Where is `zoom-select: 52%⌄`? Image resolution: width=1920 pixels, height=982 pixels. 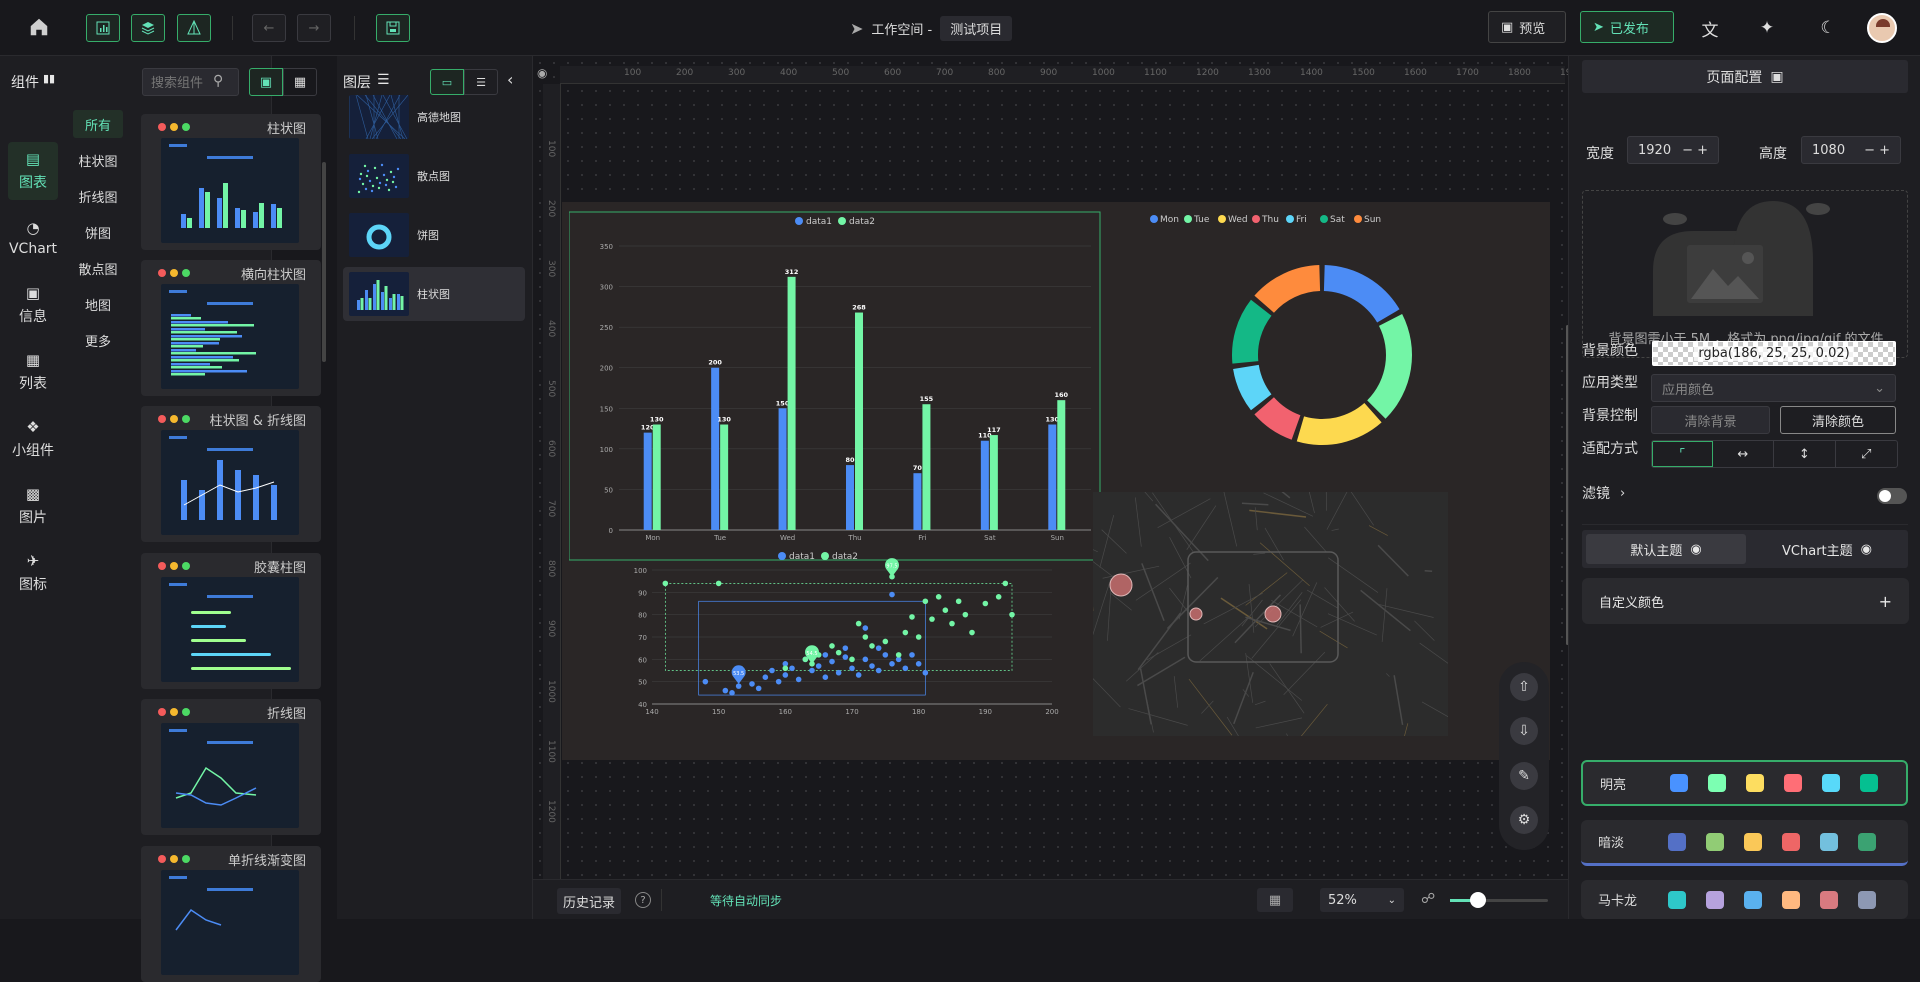 zoom-select: 52%⌄ is located at coordinates (1362, 900).